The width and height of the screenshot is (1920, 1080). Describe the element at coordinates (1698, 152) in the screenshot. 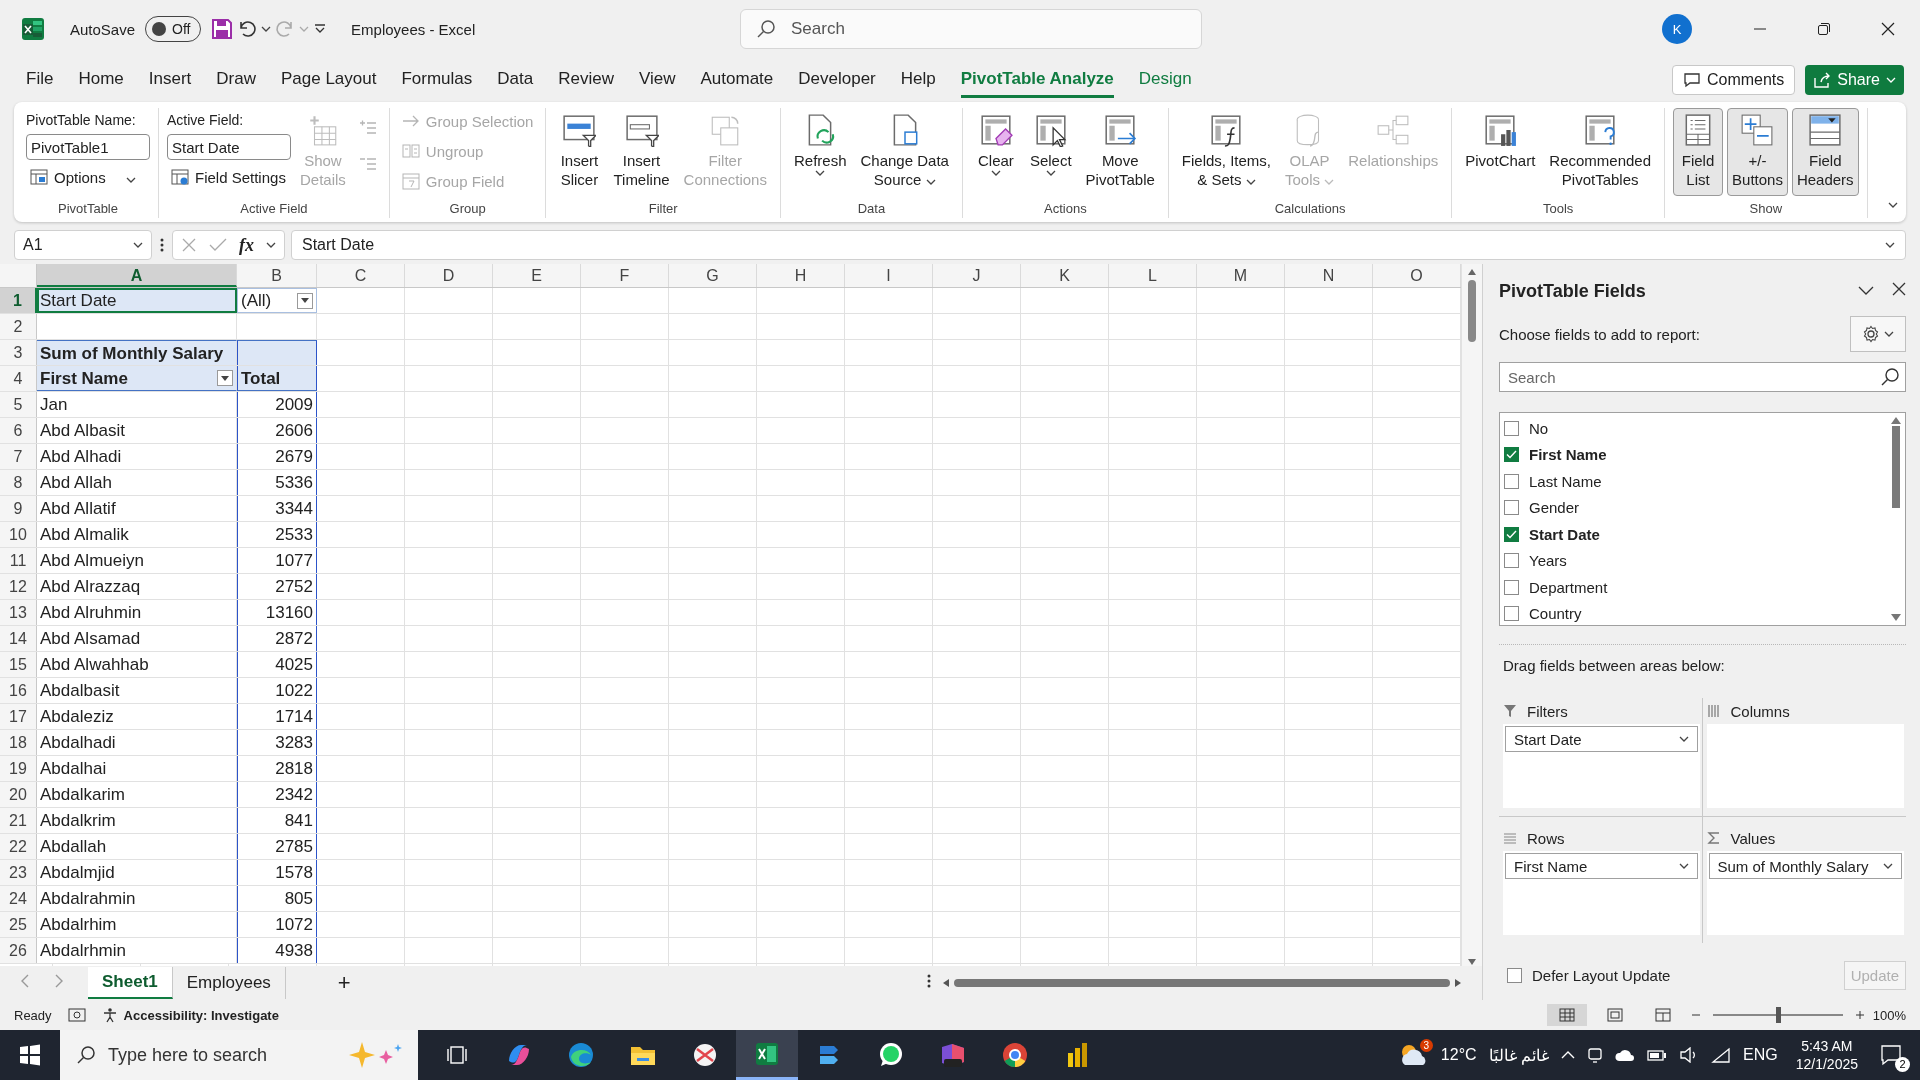

I see `ribbon-button: Field List` at that location.